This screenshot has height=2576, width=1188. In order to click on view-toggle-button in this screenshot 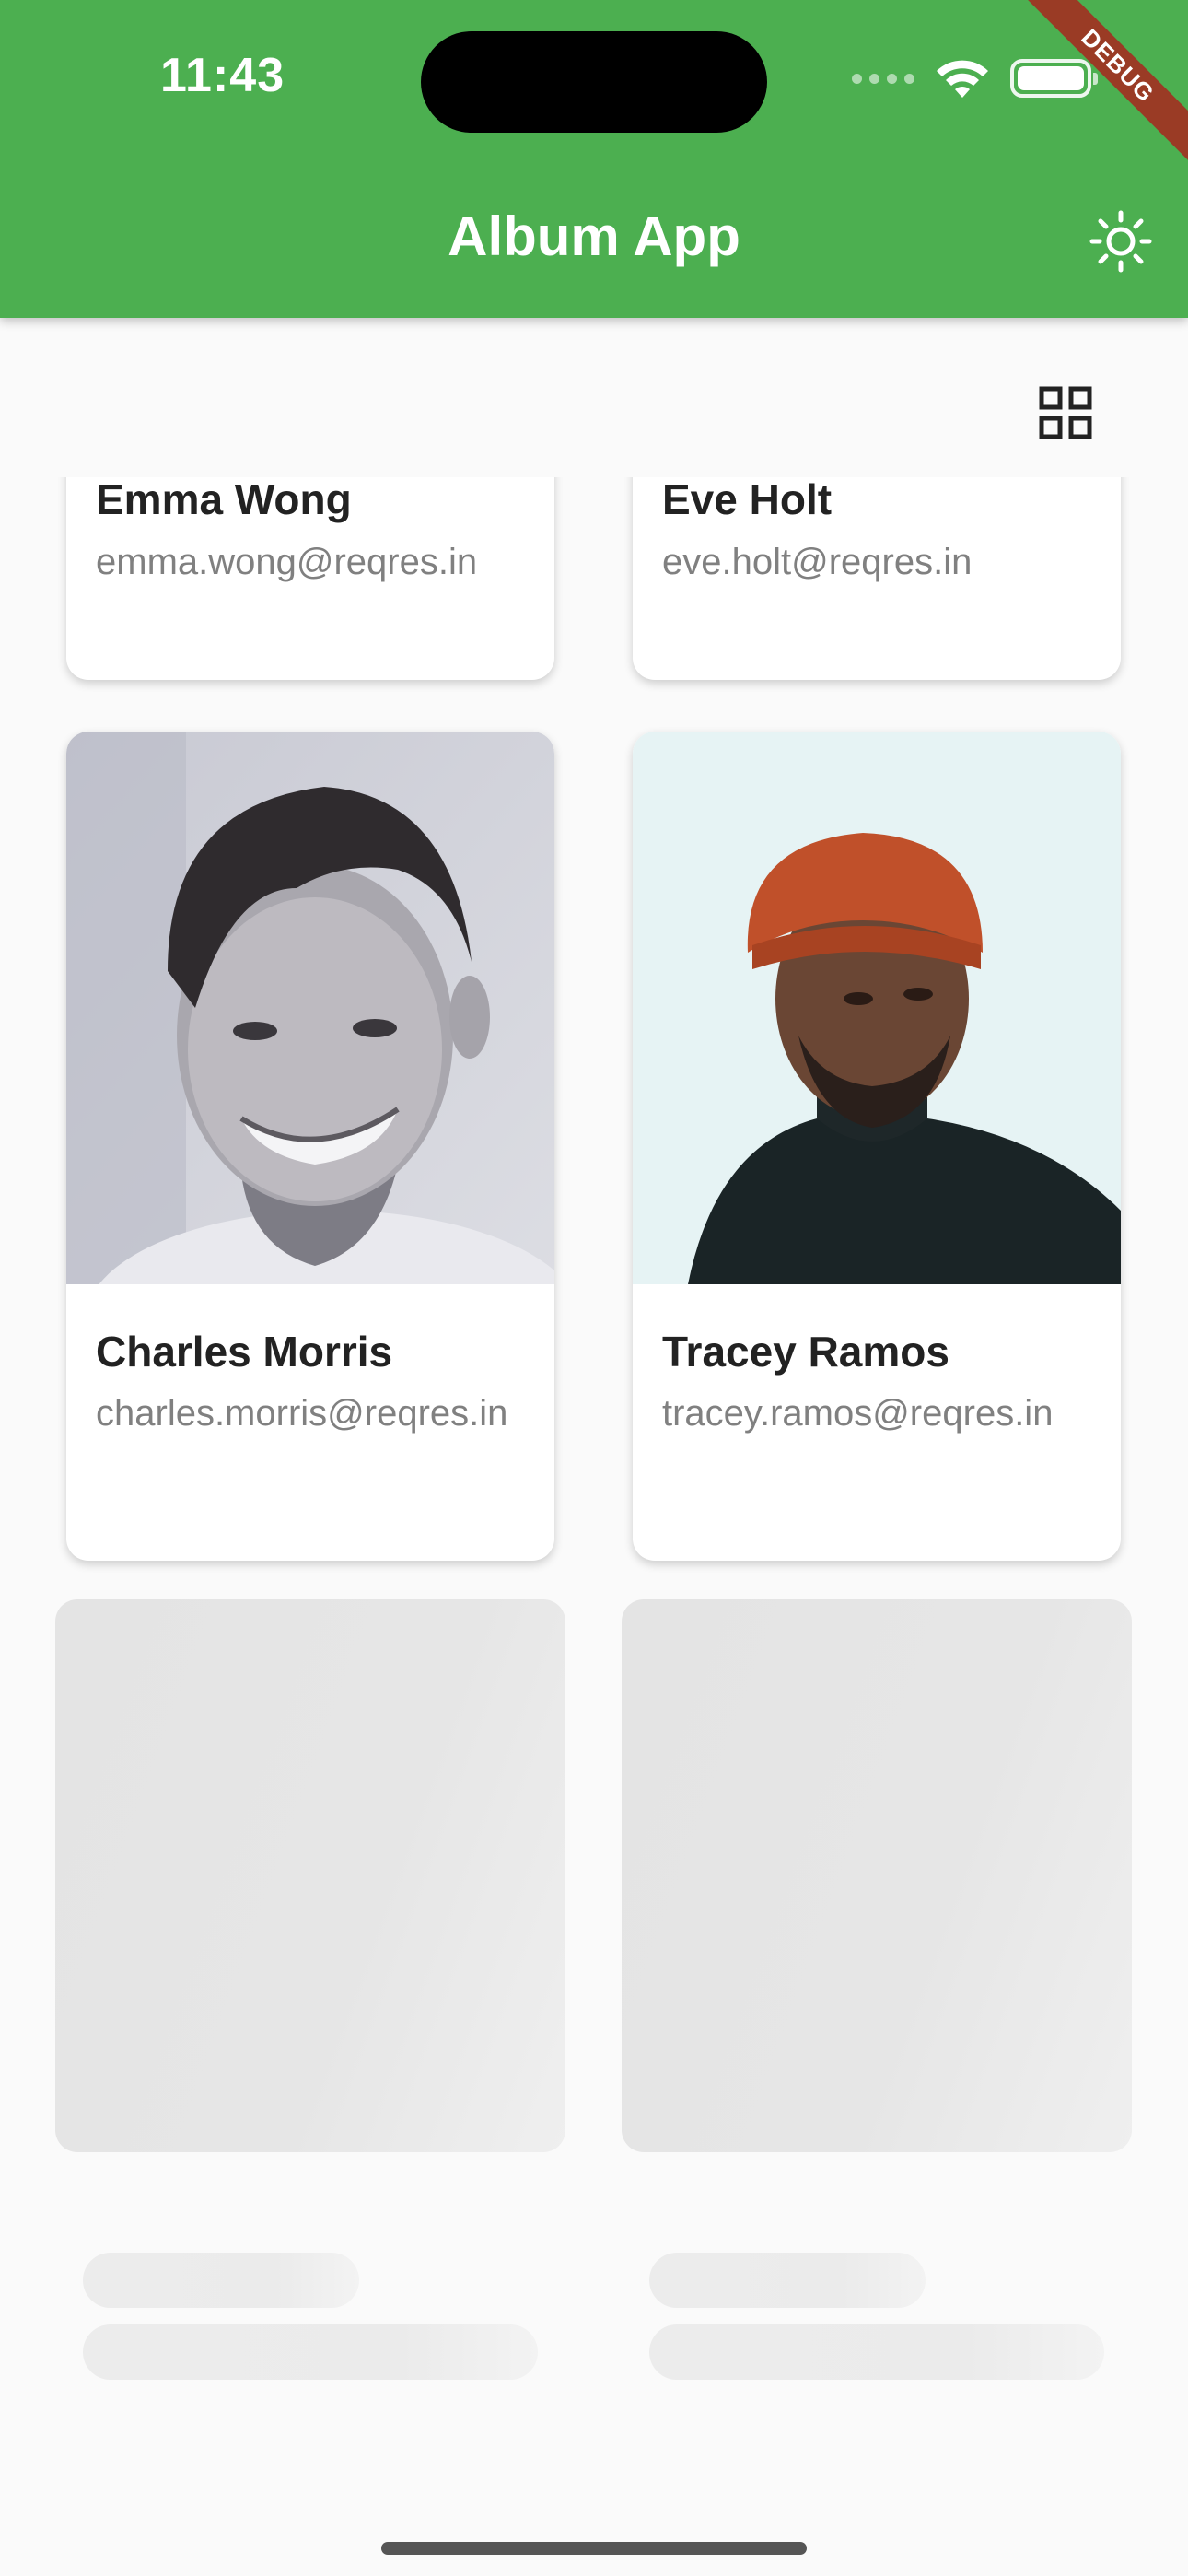, I will do `click(1065, 413)`.